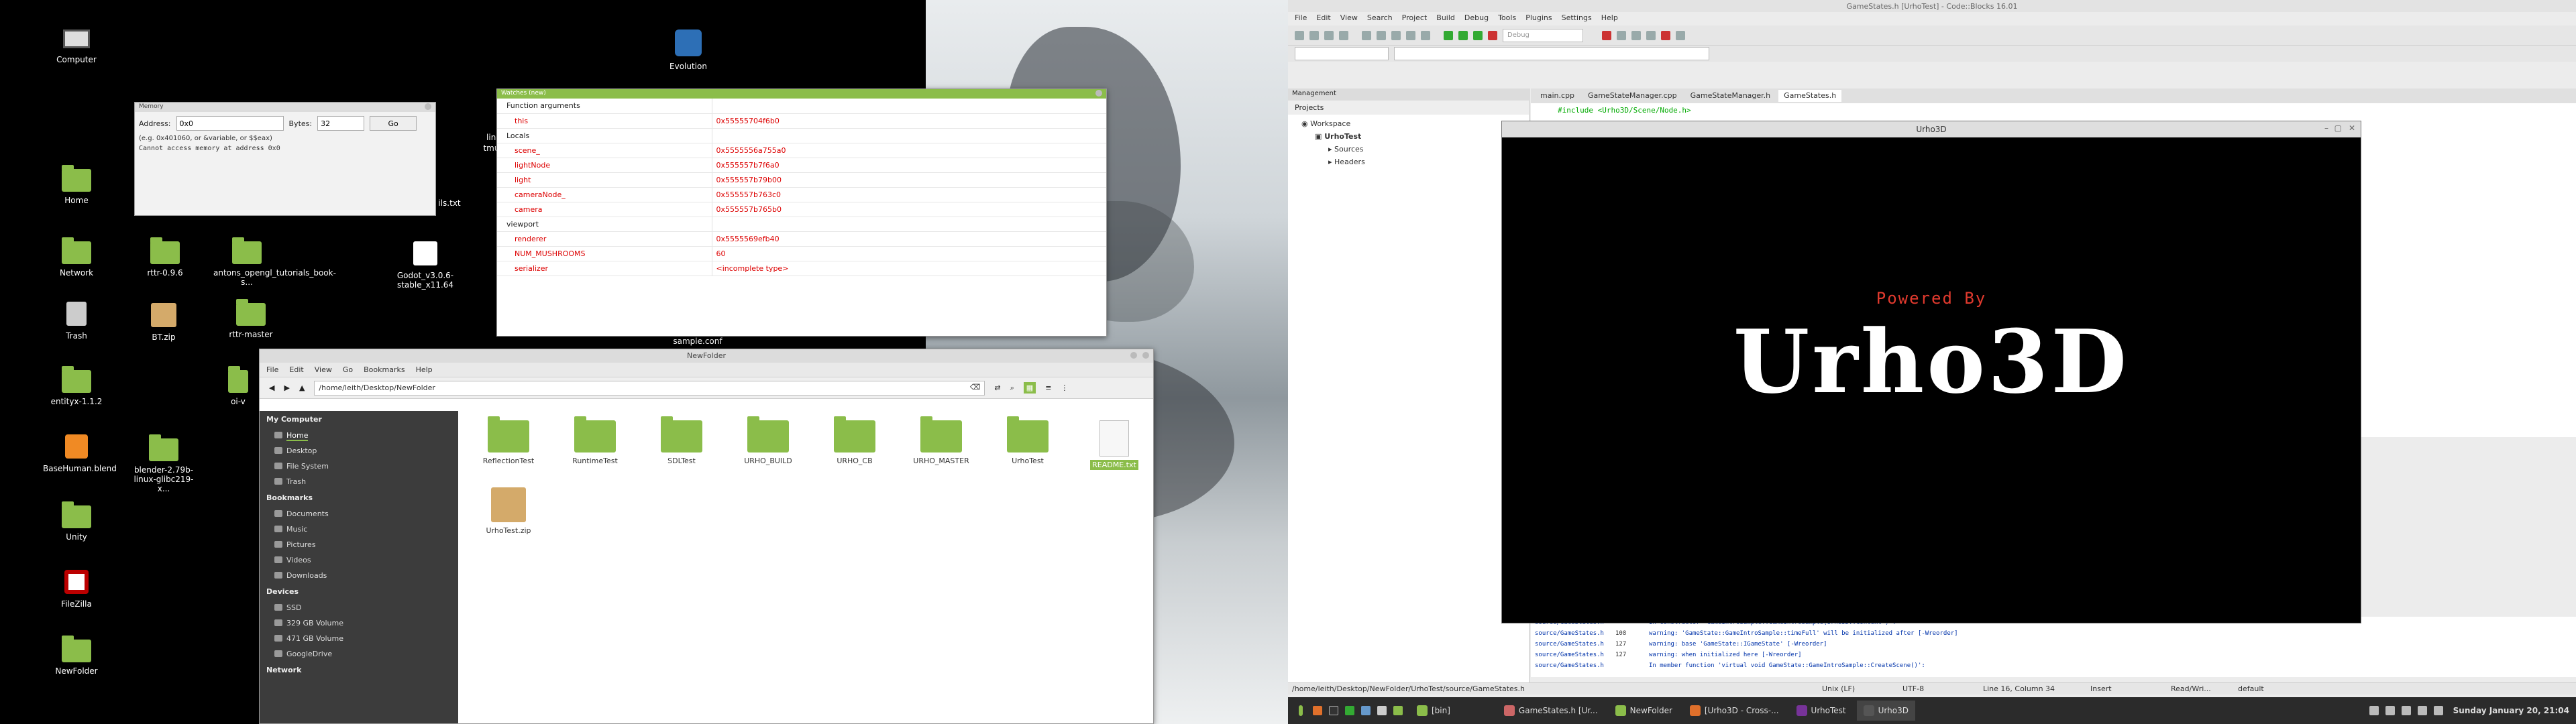  Describe the element at coordinates (1609, 18) in the screenshot. I see `menu-item: Help` at that location.